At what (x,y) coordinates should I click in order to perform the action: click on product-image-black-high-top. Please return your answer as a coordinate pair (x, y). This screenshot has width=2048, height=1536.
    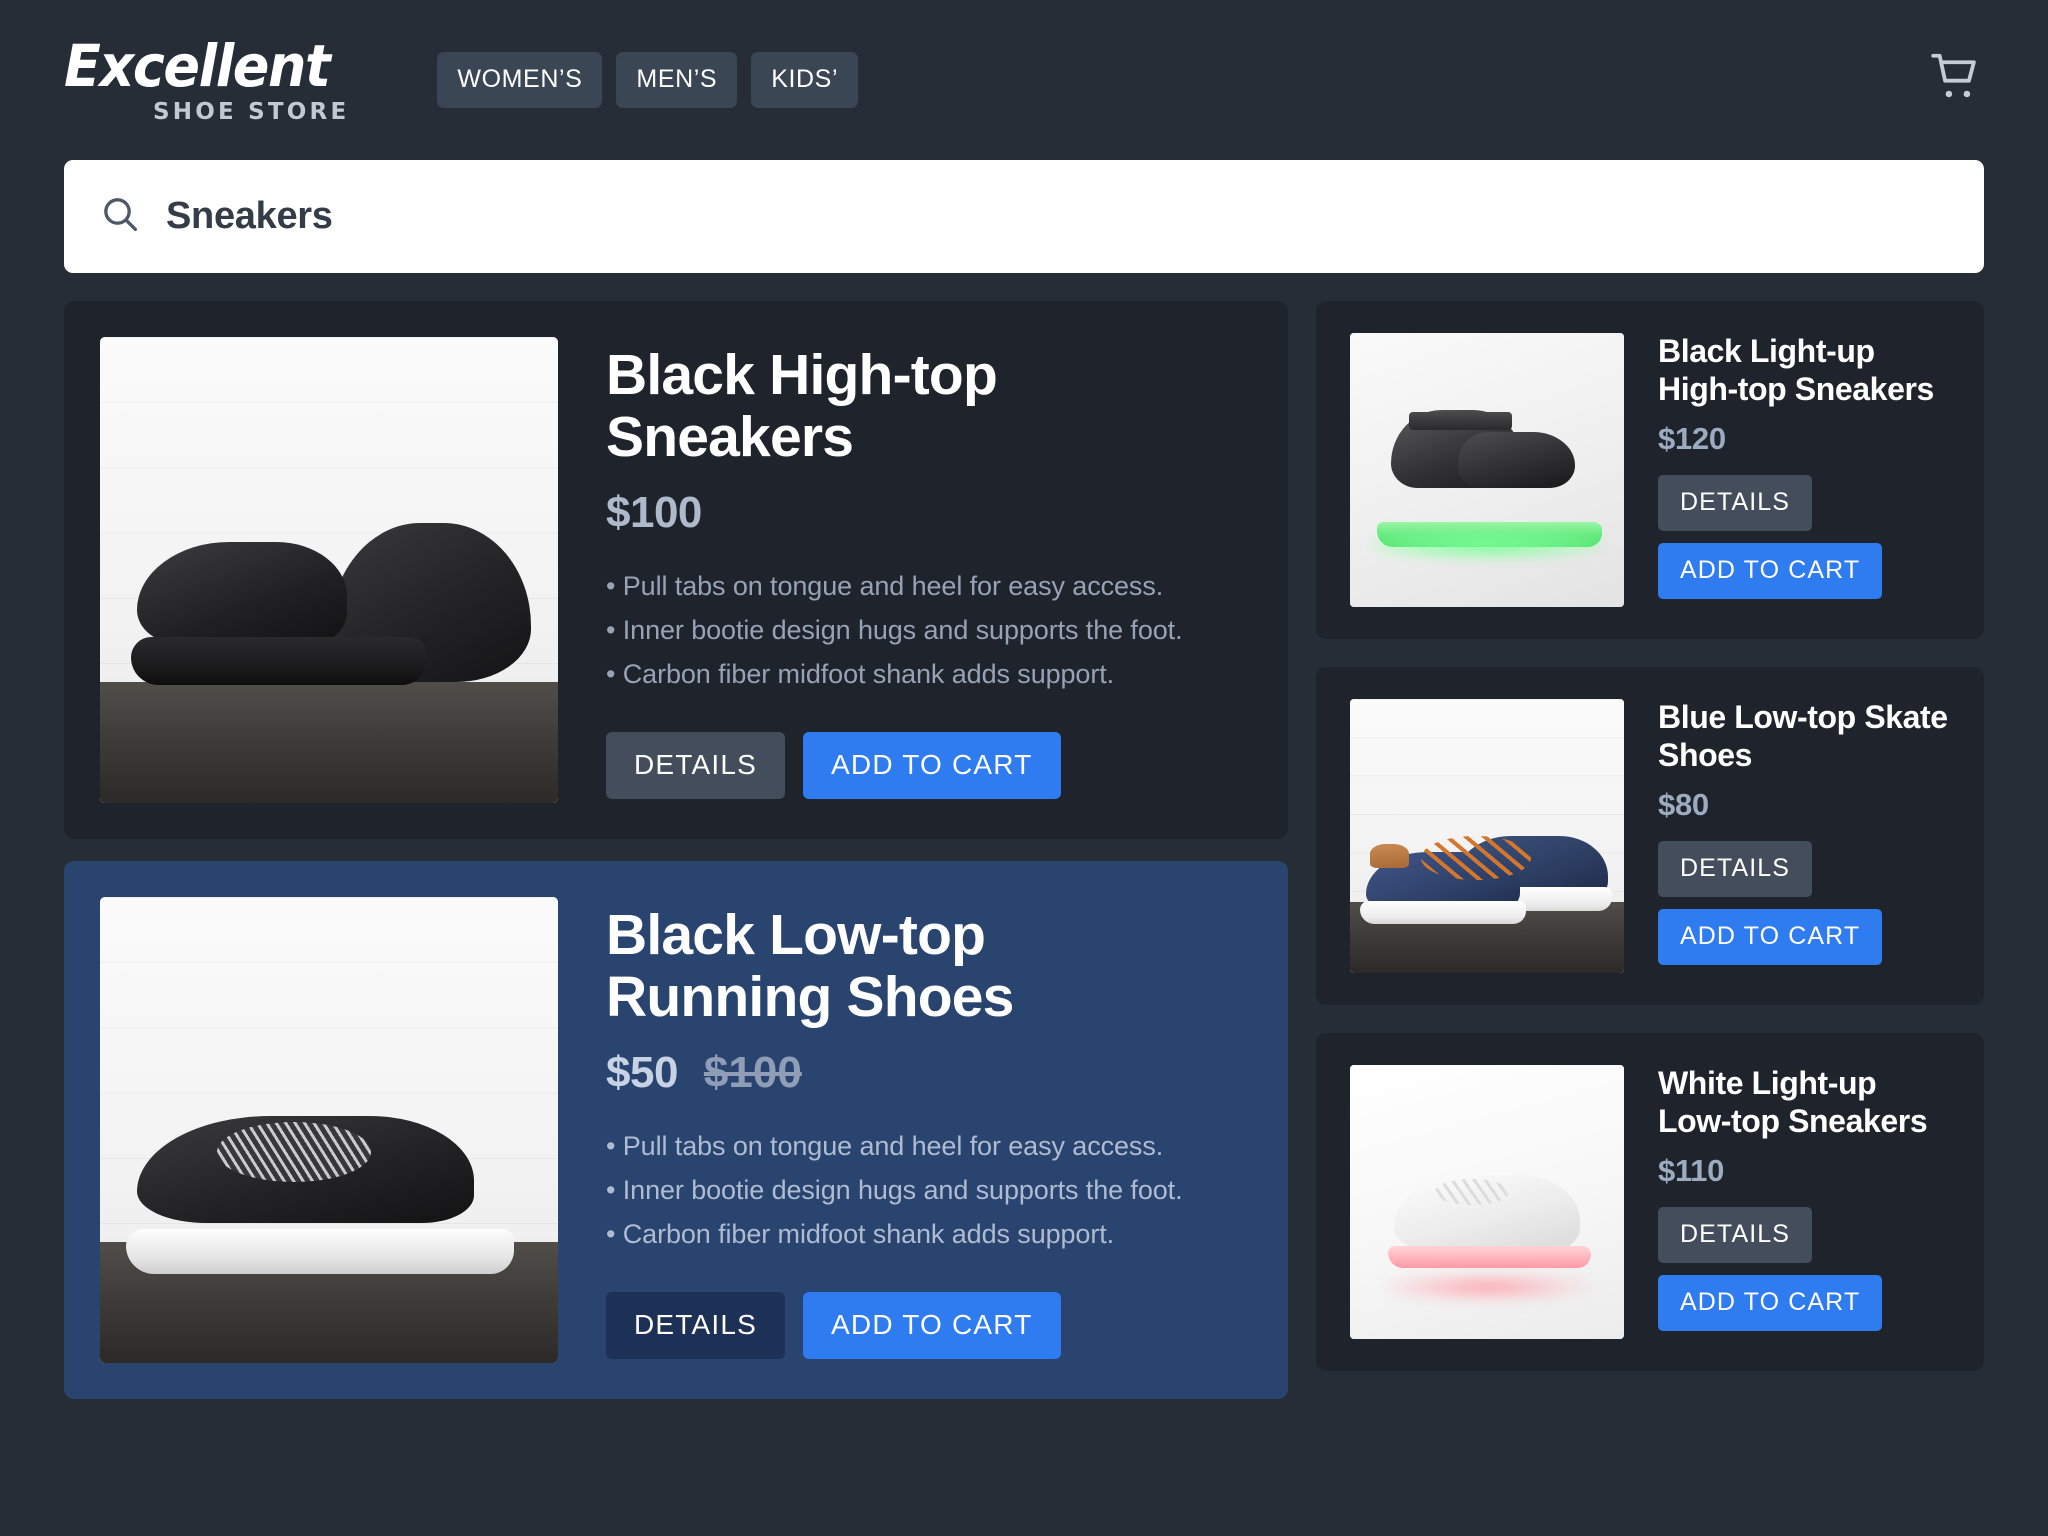
    Looking at the image, I should click on (329, 570).